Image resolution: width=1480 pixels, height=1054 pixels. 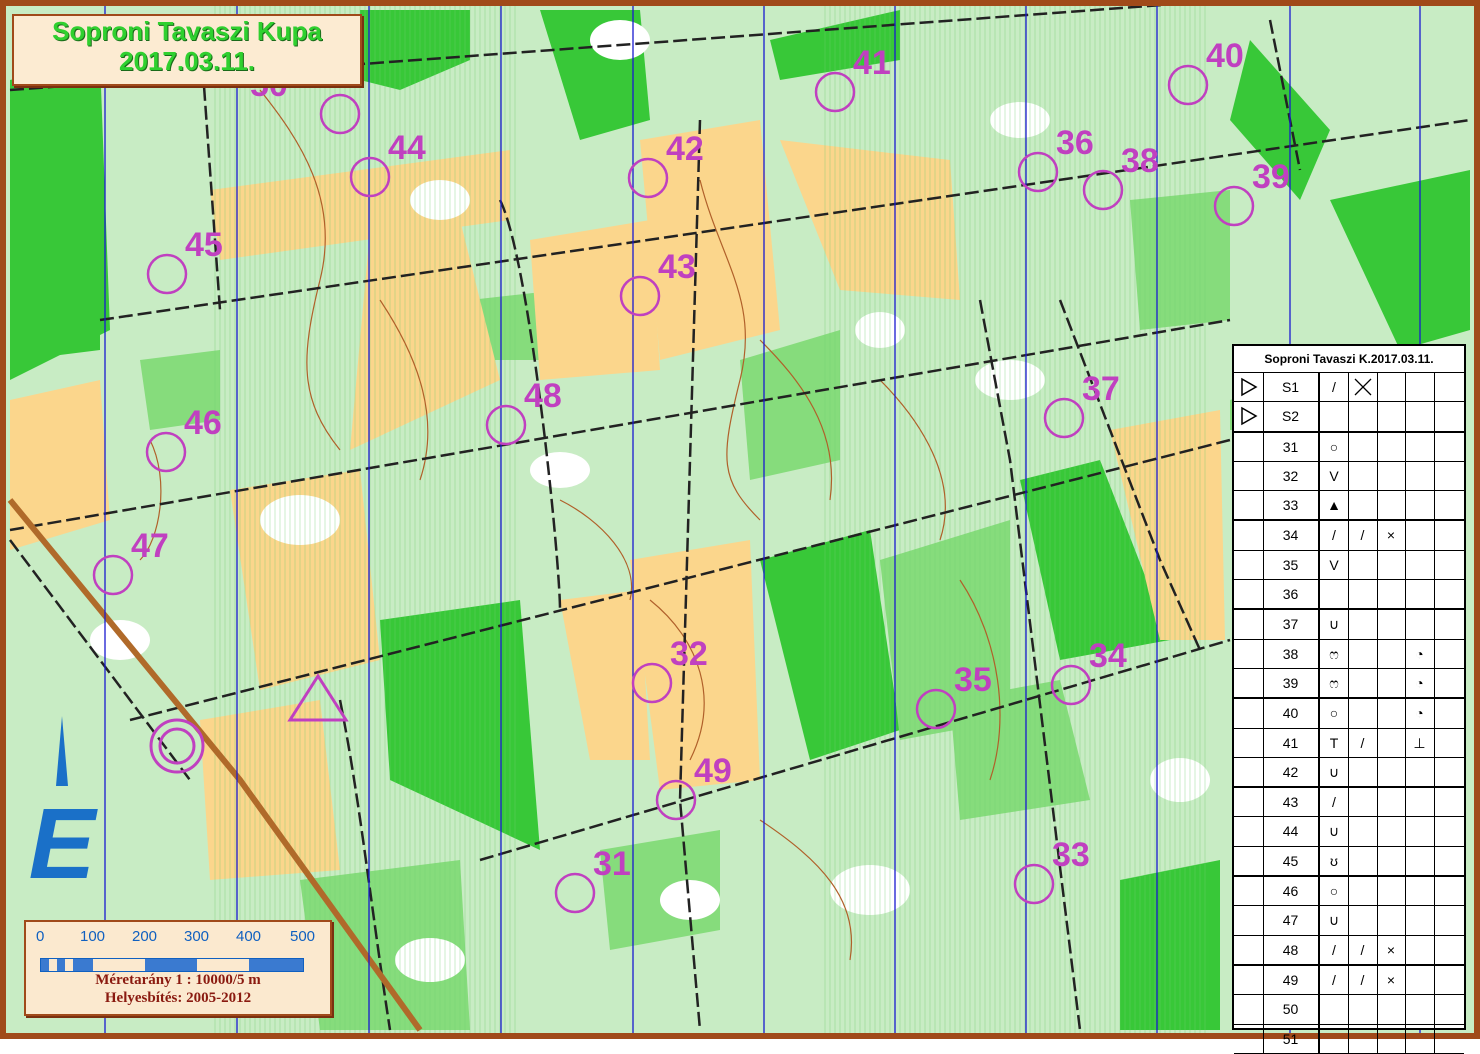 What do you see at coordinates (62, 751) in the screenshot?
I see `north-arrow-icon` at bounding box center [62, 751].